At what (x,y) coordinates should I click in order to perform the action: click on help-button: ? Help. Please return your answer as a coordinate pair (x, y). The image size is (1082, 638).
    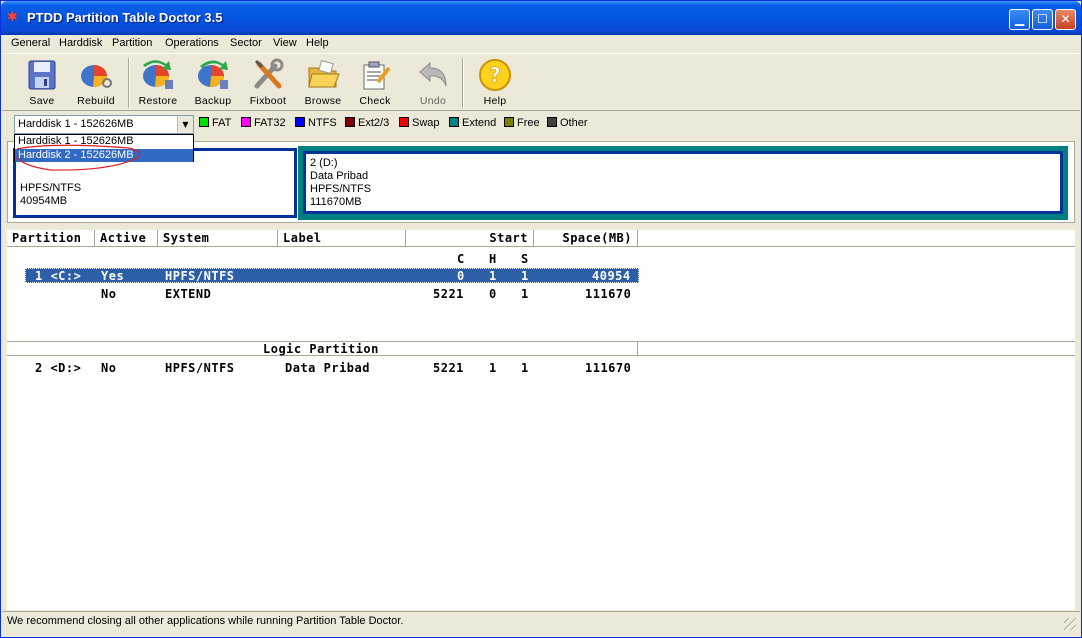
    Looking at the image, I should click on (495, 83).